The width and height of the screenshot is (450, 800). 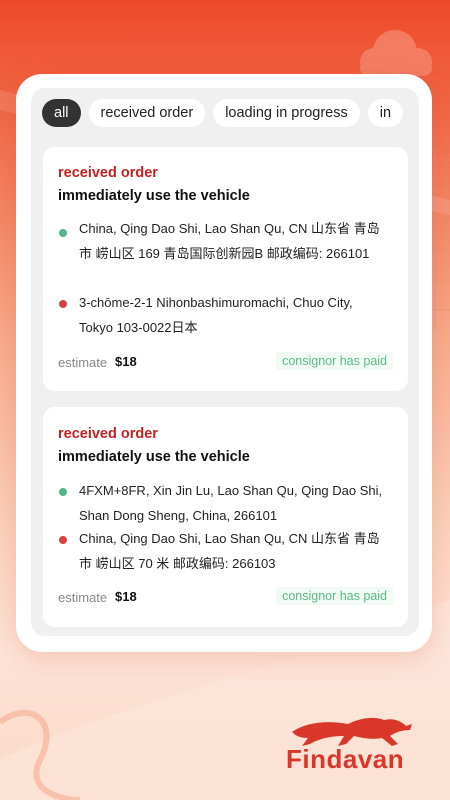 What do you see at coordinates (385, 113) in the screenshot?
I see `tab-in-transit: in` at bounding box center [385, 113].